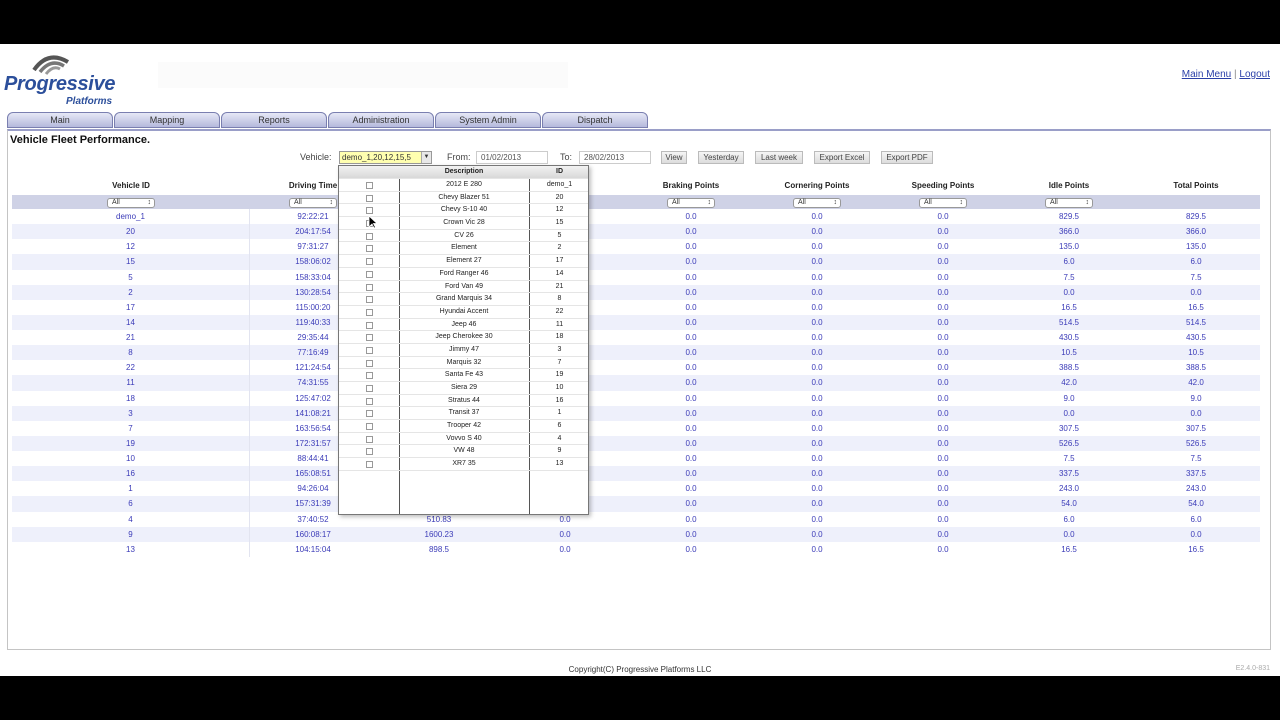 The width and height of the screenshot is (1280, 720). Describe the element at coordinates (636, 322) in the screenshot. I see `table-row: 14 119:40:33 0.0 0.0 0.0 514.5 514.5` at that location.